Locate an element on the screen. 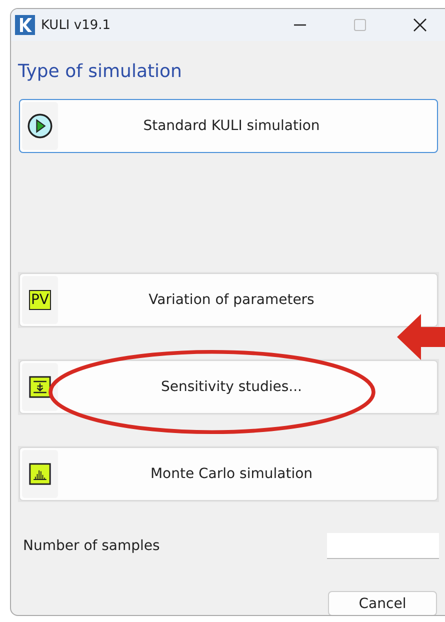  histogram-icon is located at coordinates (40, 474).